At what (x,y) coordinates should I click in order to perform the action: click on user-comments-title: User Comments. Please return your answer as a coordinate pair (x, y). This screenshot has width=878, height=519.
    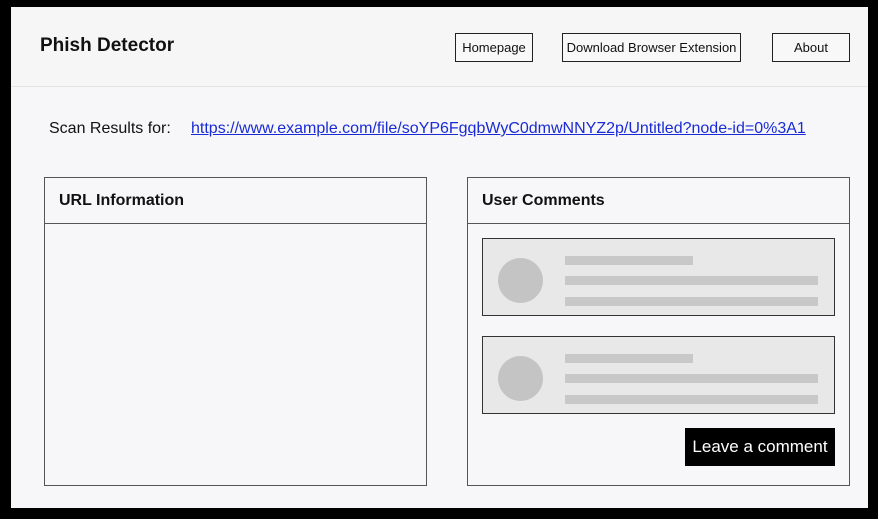
    Looking at the image, I should click on (658, 201).